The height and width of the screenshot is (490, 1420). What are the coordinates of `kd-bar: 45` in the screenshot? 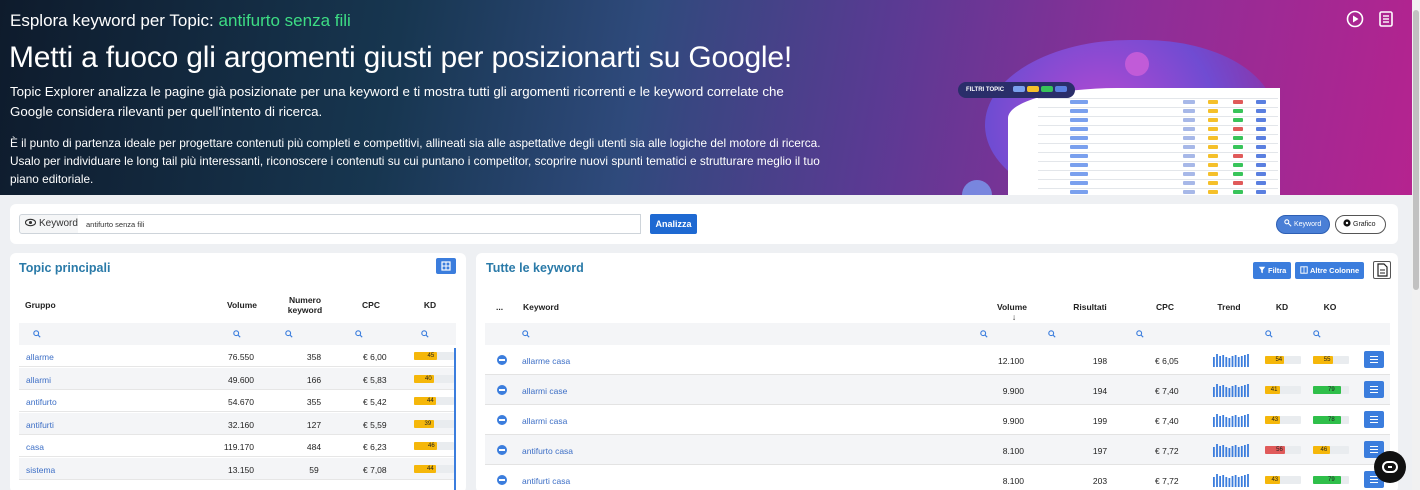 It's located at (434, 356).